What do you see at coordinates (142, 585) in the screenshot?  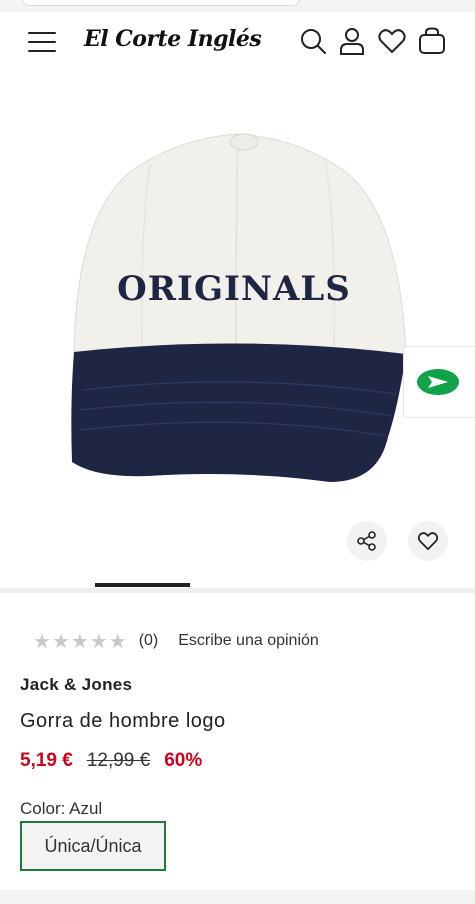 I see `gallery-indicator-active` at bounding box center [142, 585].